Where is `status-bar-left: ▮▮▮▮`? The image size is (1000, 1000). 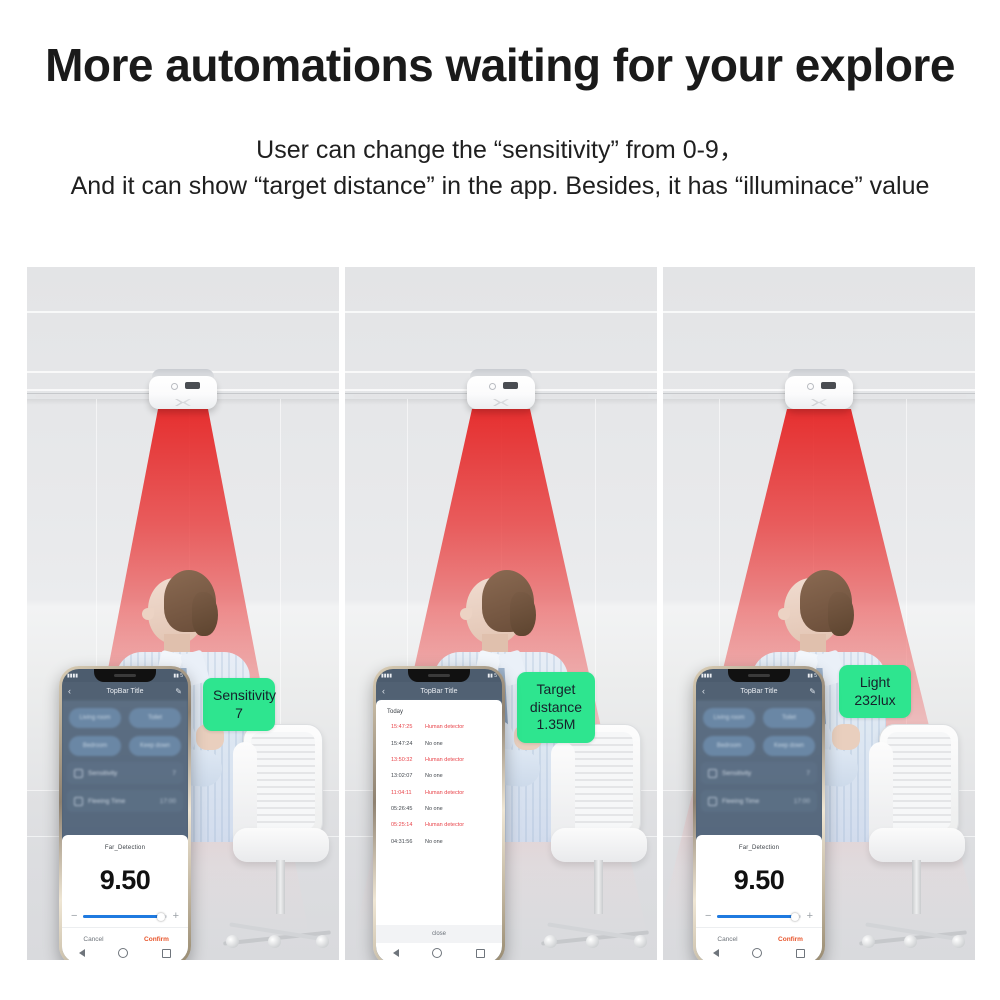 status-bar-left: ▮▮▮▮ is located at coordinates (387, 675).